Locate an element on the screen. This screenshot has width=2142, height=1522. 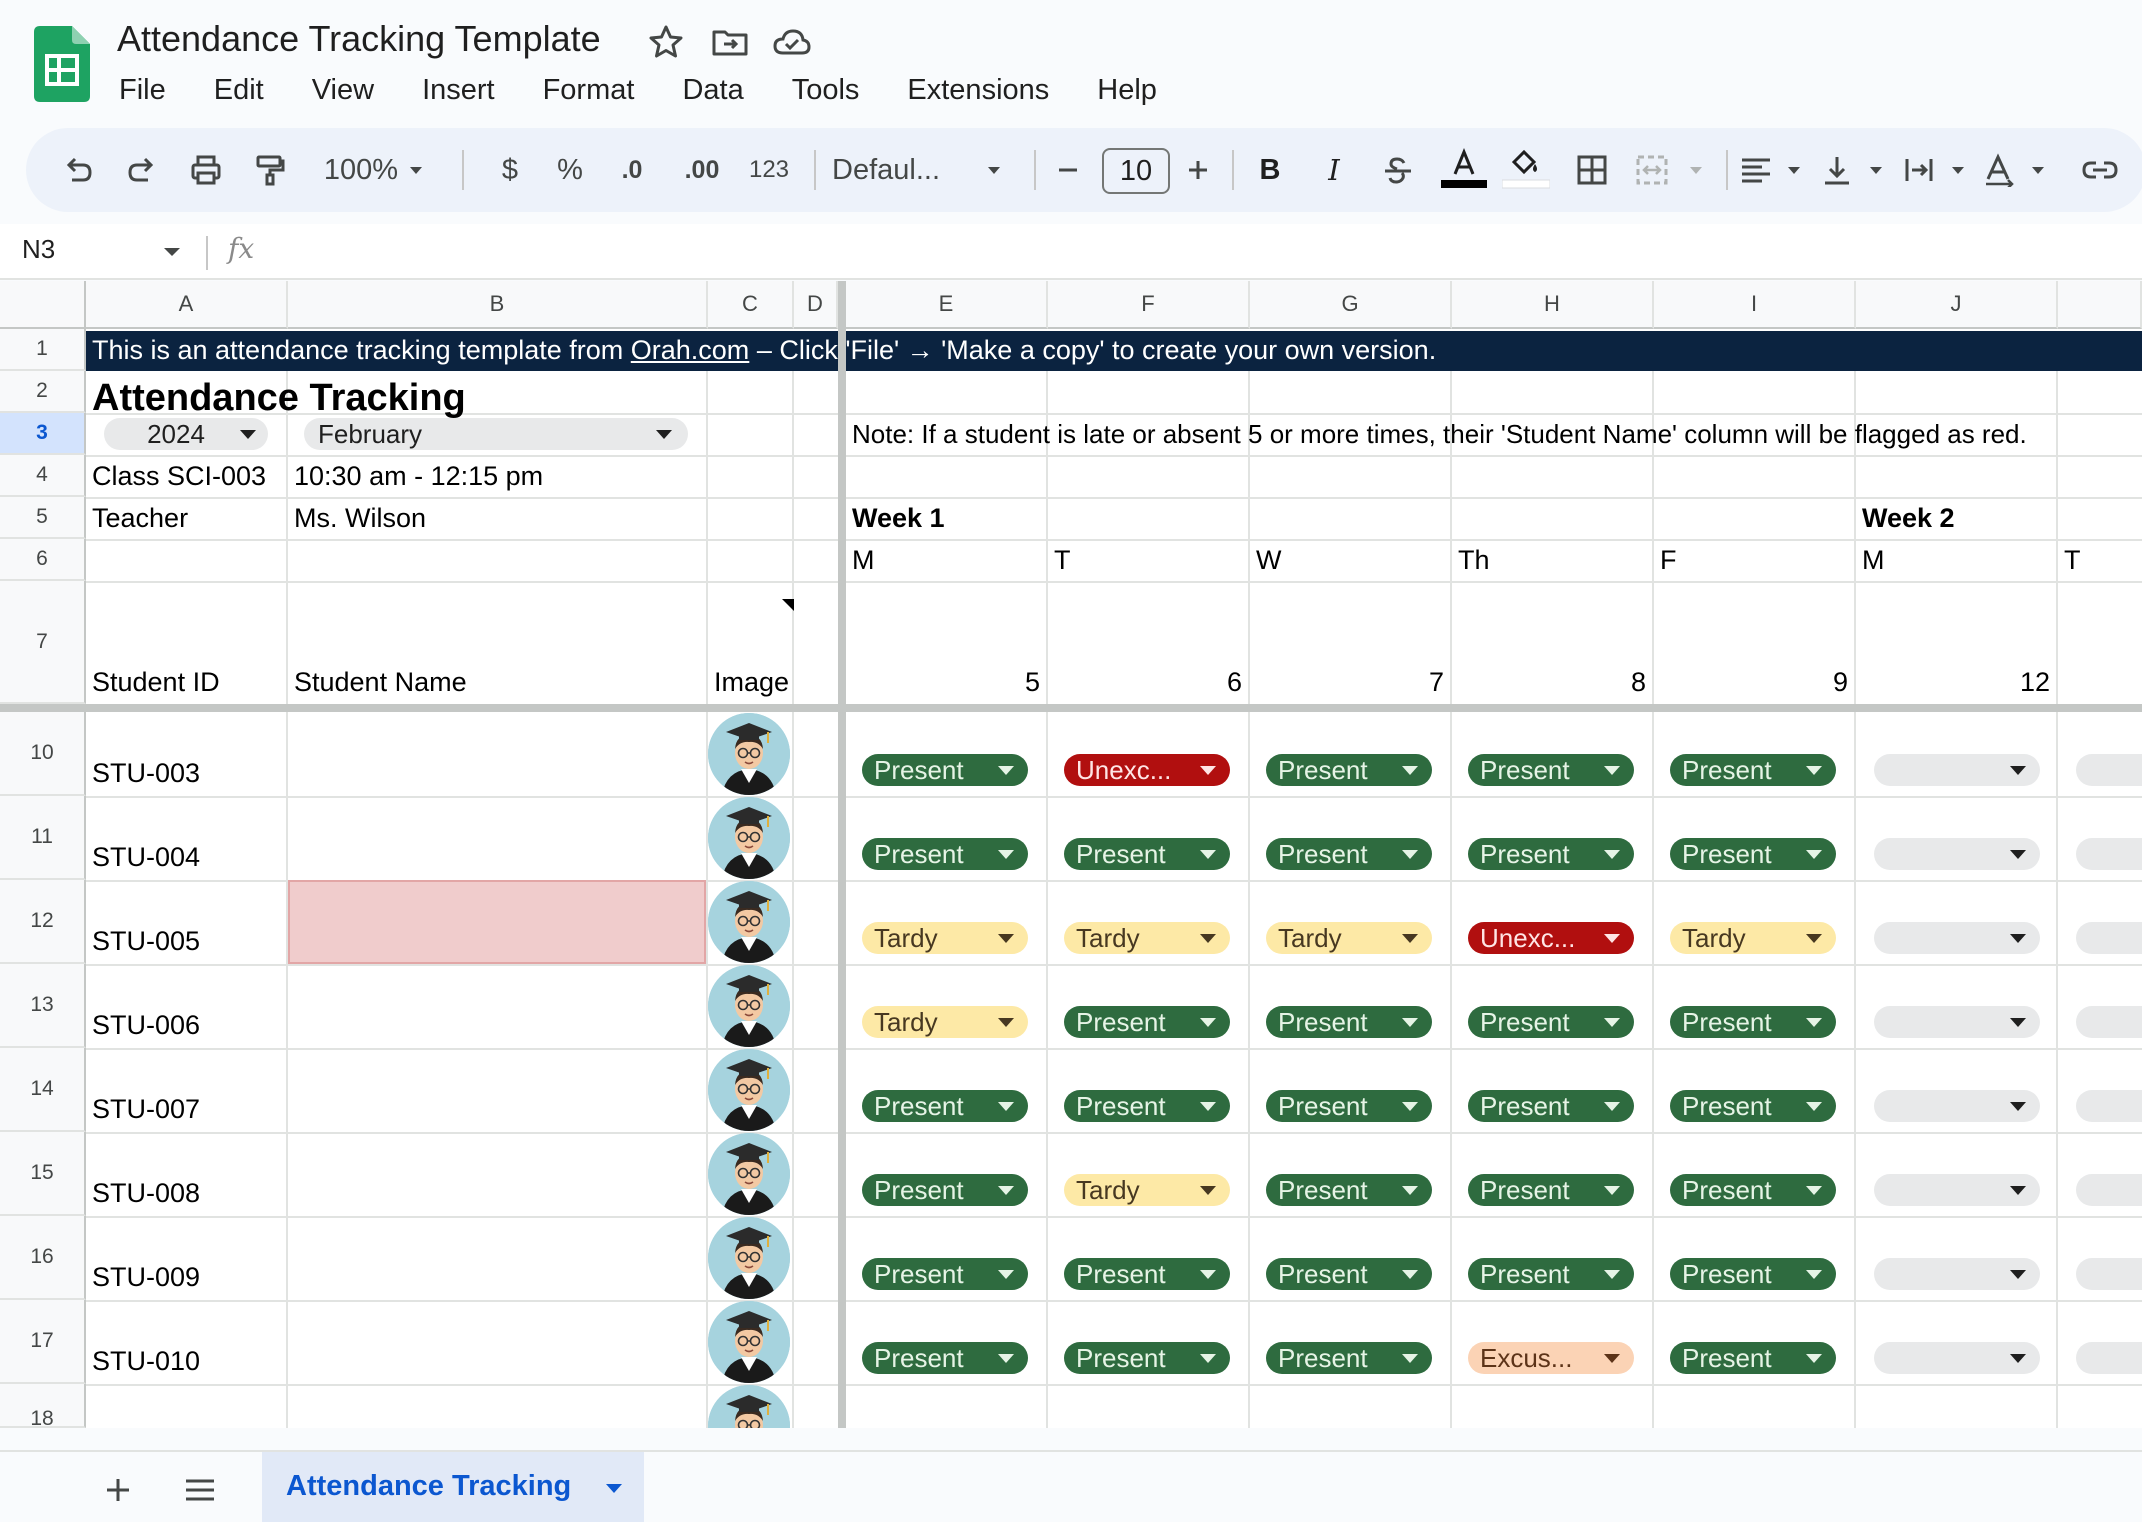
currency-format-button: $ is located at coordinates (510, 170).